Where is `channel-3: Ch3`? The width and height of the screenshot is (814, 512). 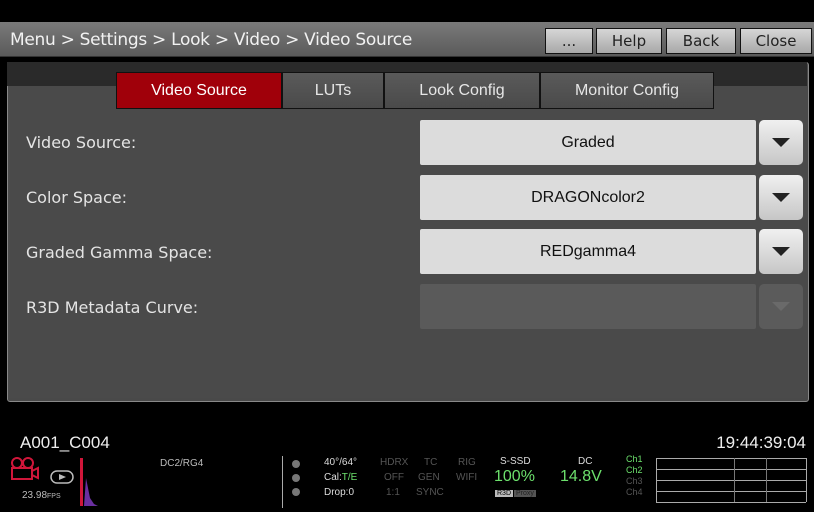
channel-3: Ch3 is located at coordinates (634, 481).